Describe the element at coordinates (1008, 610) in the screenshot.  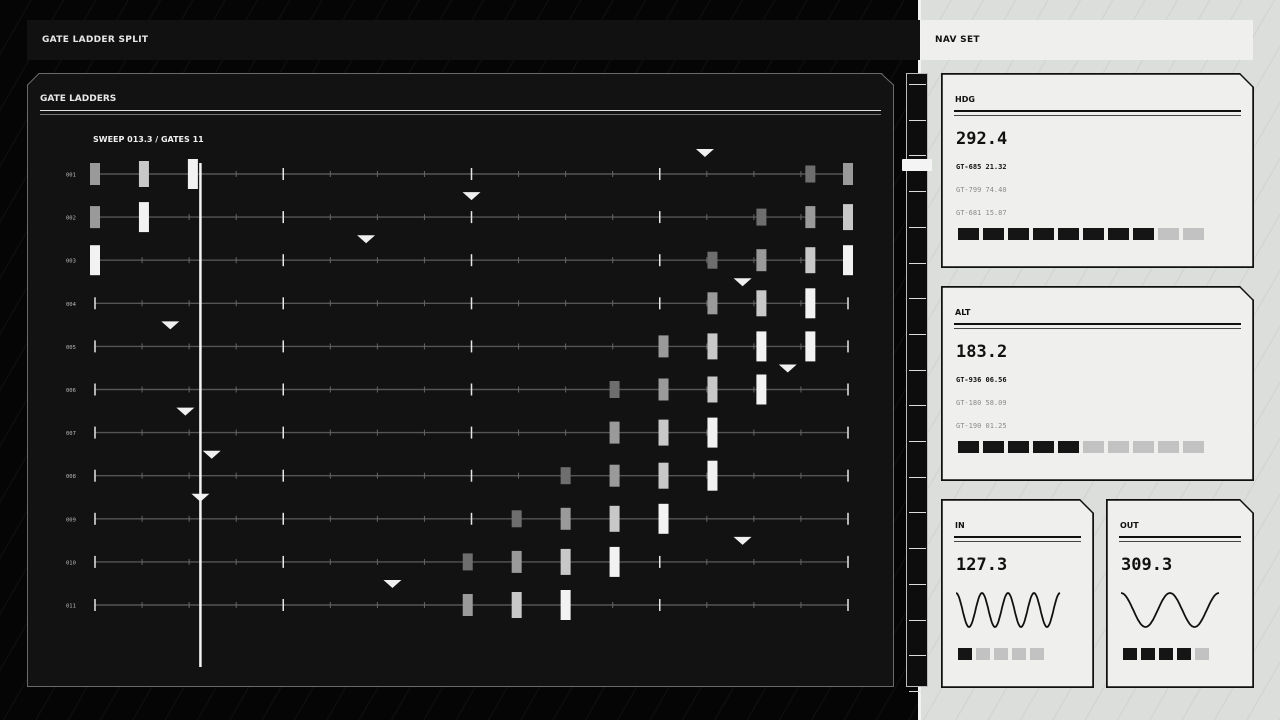
I see `in-waveform-icon` at that location.